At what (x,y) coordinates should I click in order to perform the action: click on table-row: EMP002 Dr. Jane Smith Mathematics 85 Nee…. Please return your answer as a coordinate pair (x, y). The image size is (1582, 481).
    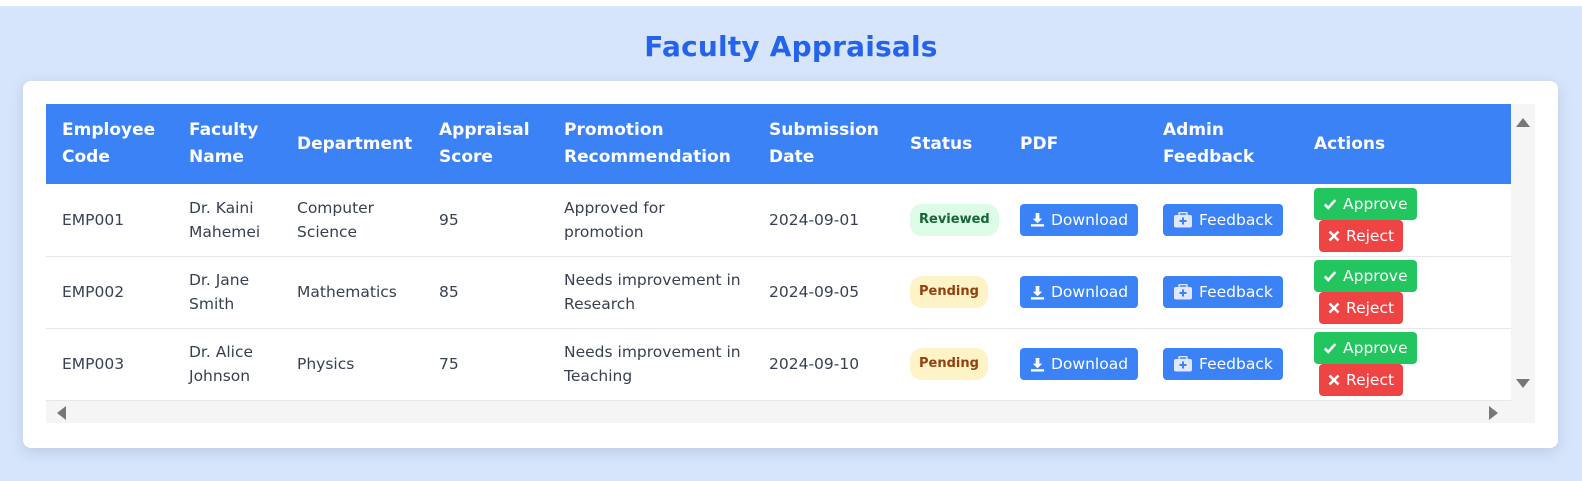
    Looking at the image, I should click on (778, 292).